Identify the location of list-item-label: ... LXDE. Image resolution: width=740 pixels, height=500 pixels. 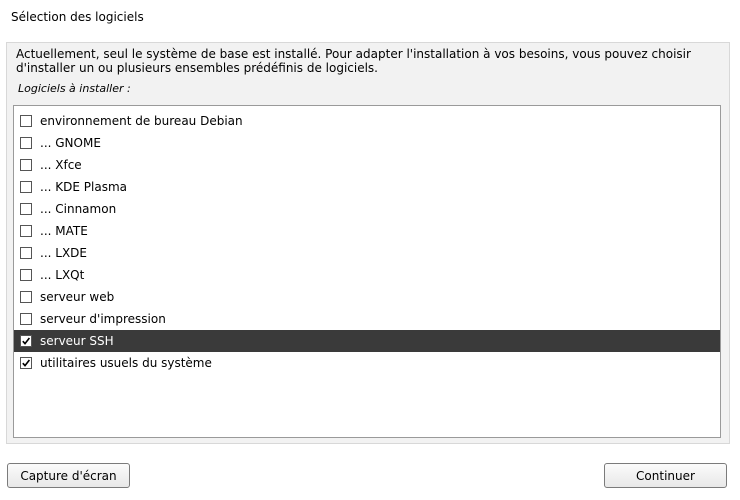
(63, 253).